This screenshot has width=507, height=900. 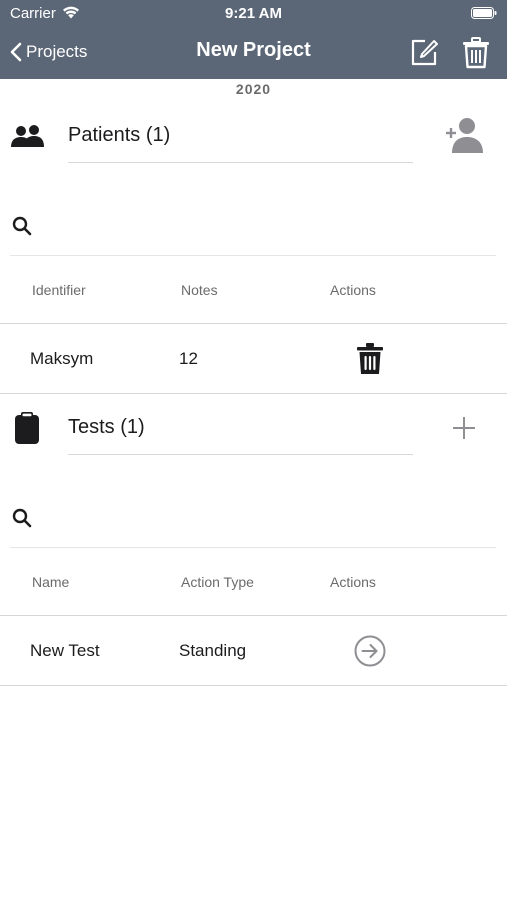 What do you see at coordinates (484, 13) in the screenshot?
I see `battery-icon` at bounding box center [484, 13].